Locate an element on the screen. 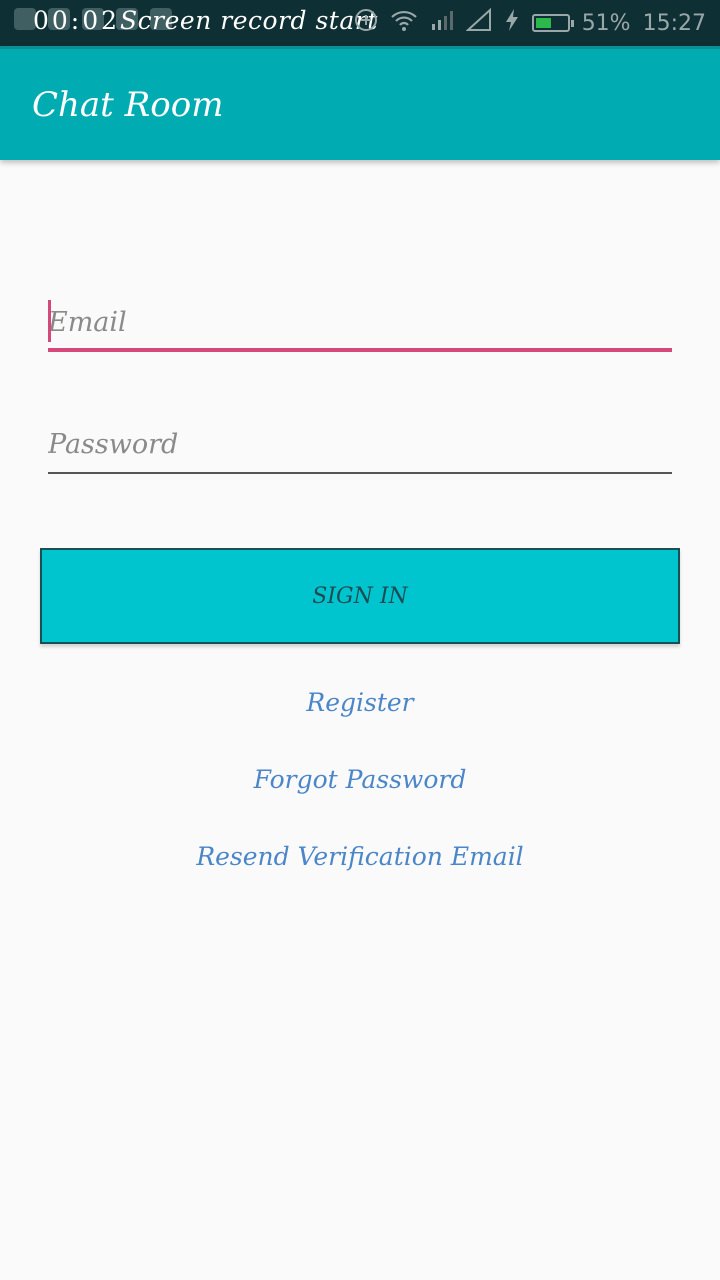 This screenshot has width=720, height=1280. app-title: Chat Room is located at coordinates (128, 105).